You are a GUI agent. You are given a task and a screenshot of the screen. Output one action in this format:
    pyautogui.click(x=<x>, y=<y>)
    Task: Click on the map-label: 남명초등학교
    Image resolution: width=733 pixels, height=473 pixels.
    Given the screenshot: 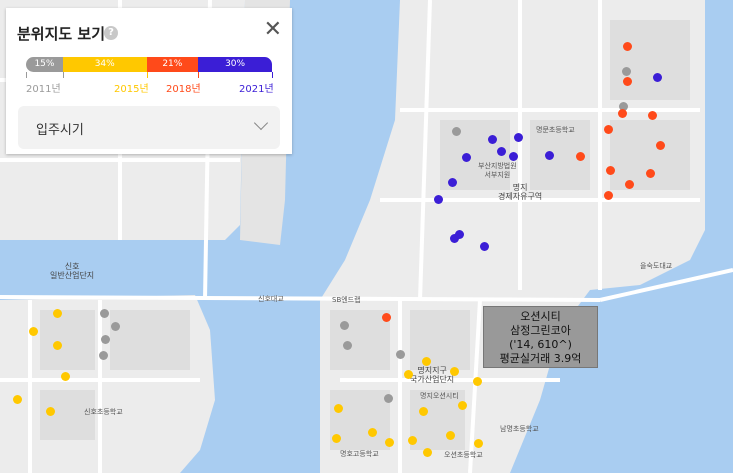 What is the action you would take?
    pyautogui.click(x=519, y=429)
    